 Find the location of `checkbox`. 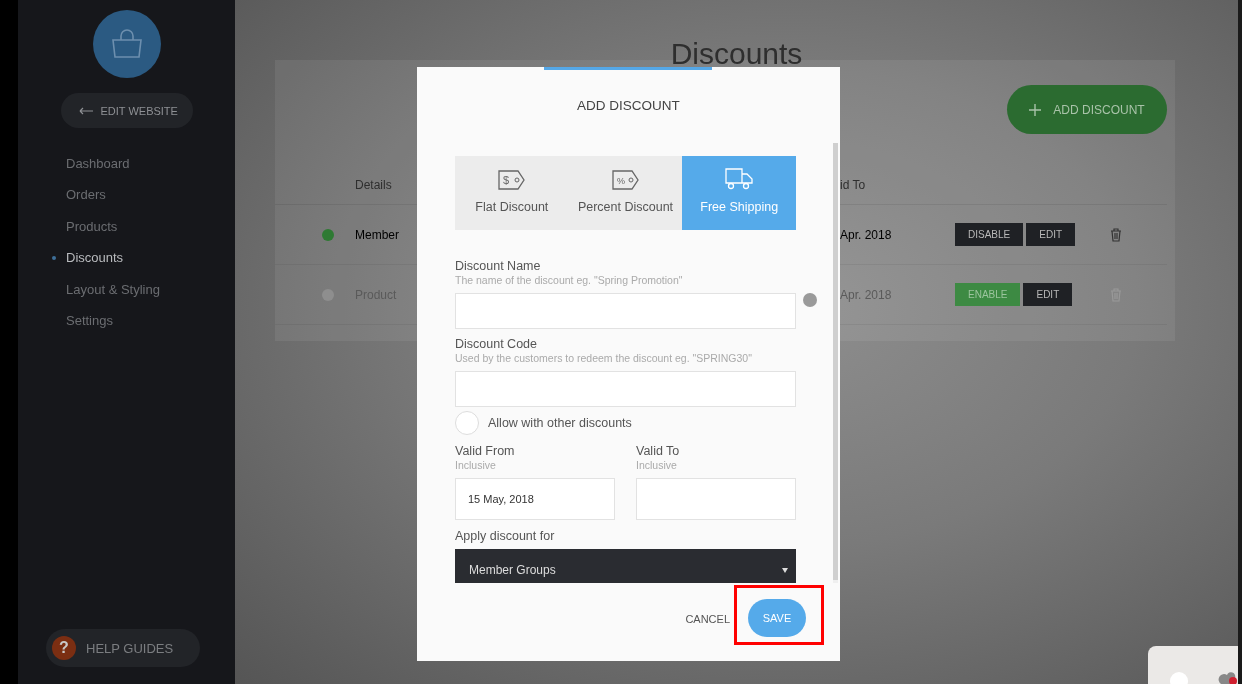

checkbox is located at coordinates (467, 423).